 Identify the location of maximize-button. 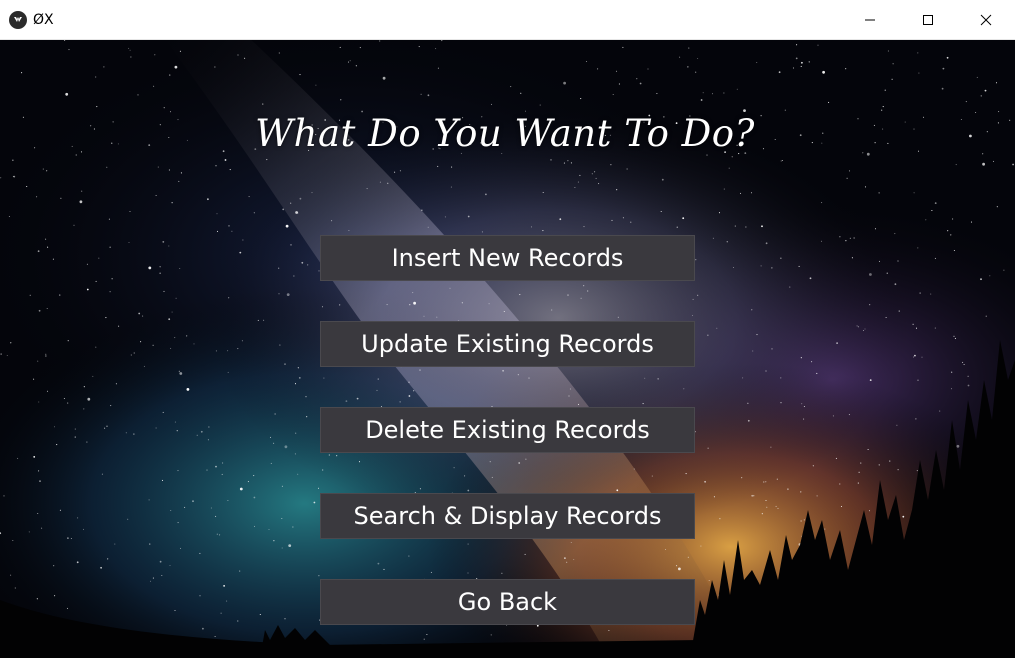
(928, 20).